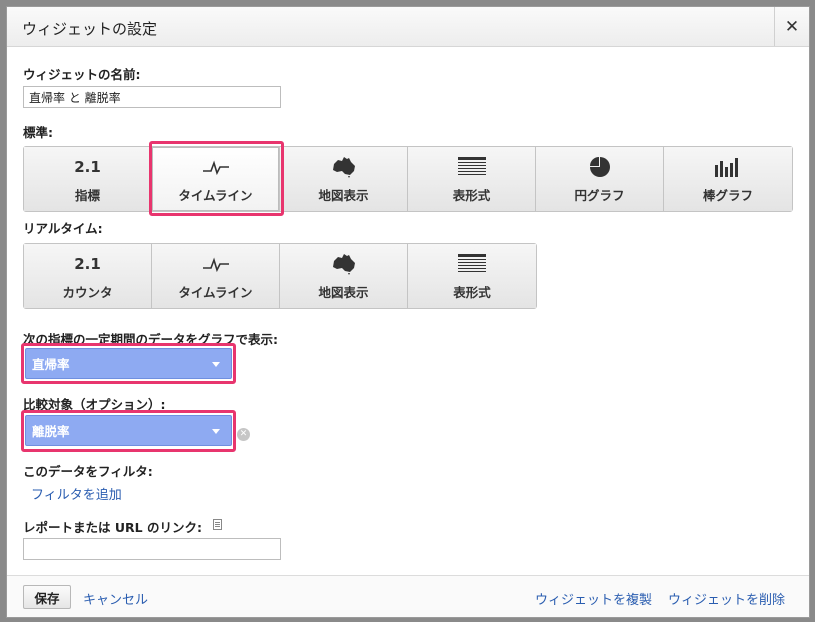  I want to click on standard-label: 標準:, so click(38, 132).